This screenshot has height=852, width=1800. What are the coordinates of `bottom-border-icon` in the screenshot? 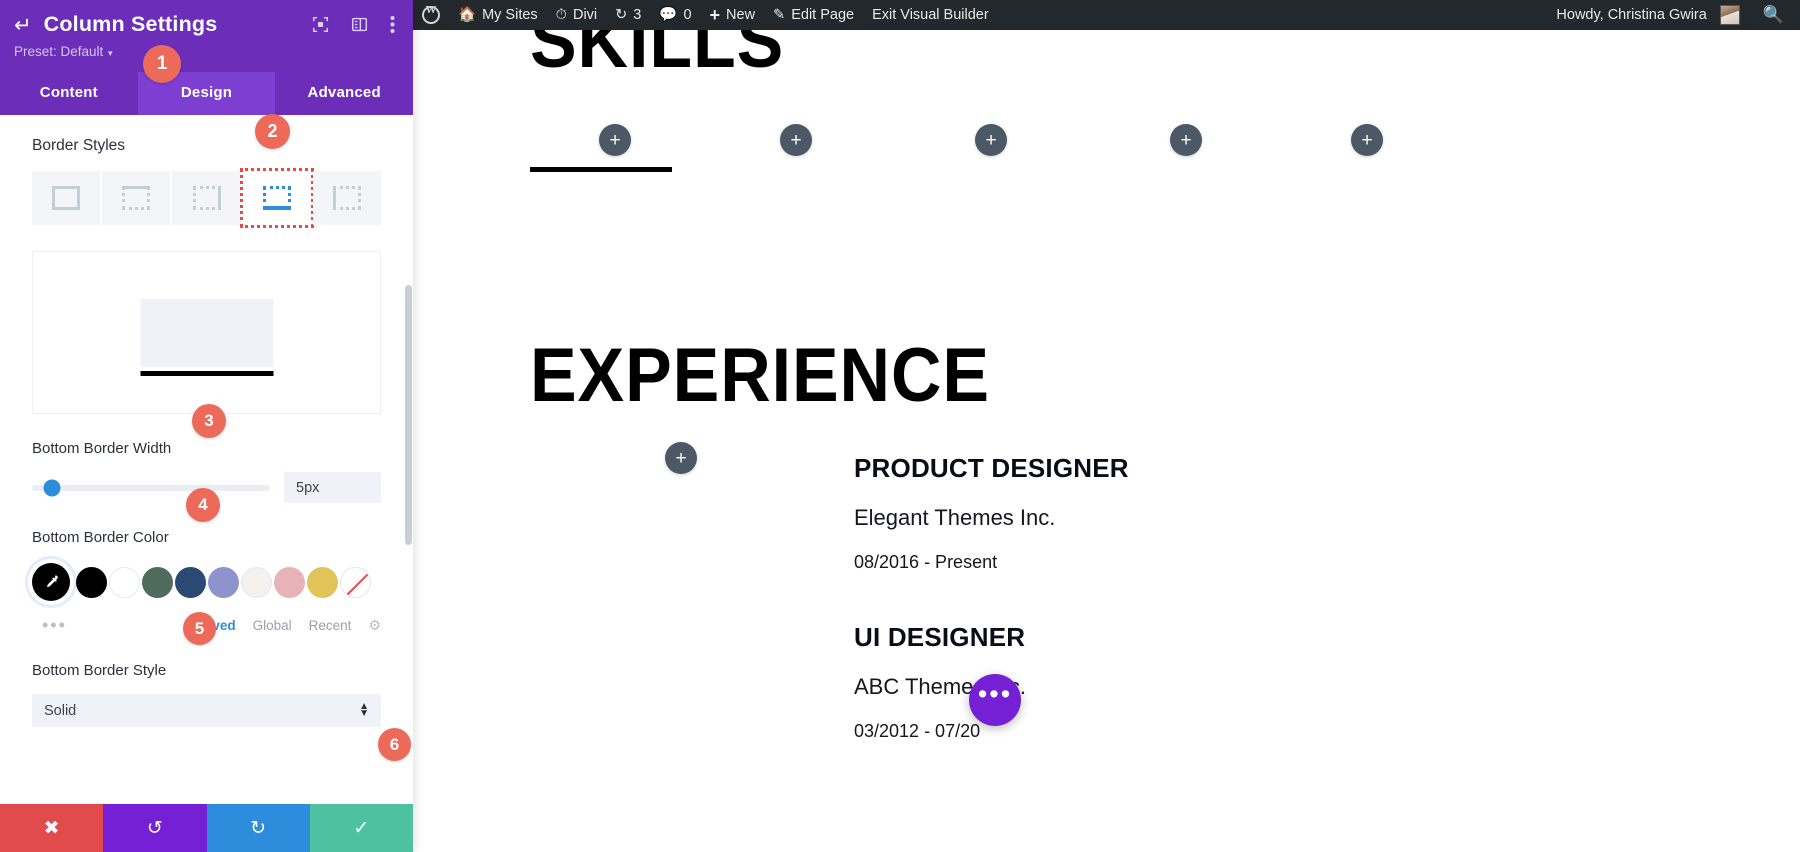 It's located at (276, 198).